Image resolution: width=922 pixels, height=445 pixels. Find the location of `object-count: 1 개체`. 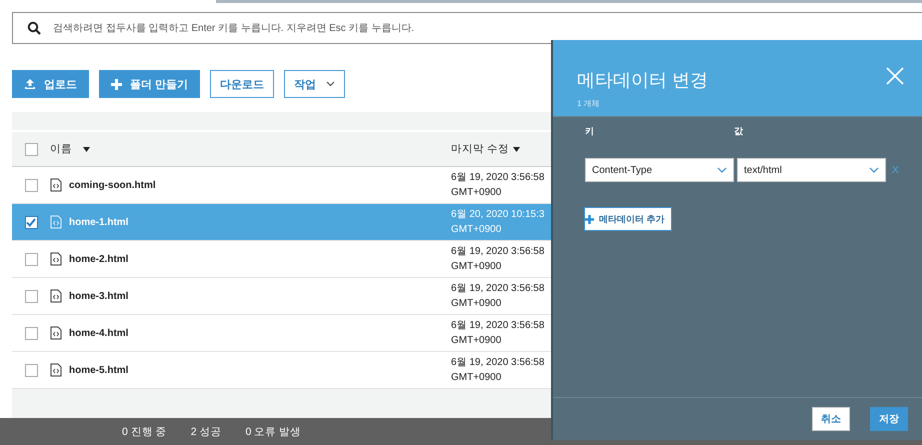

object-count: 1 개체 is located at coordinates (589, 103).